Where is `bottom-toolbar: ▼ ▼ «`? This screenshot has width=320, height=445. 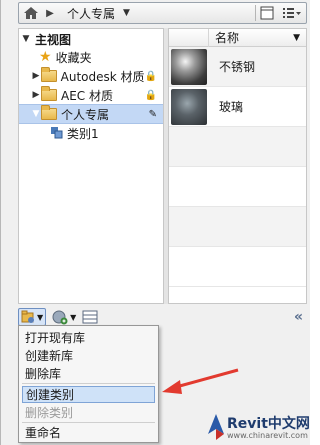 bottom-toolbar: ▼ ▼ « is located at coordinates (162, 317).